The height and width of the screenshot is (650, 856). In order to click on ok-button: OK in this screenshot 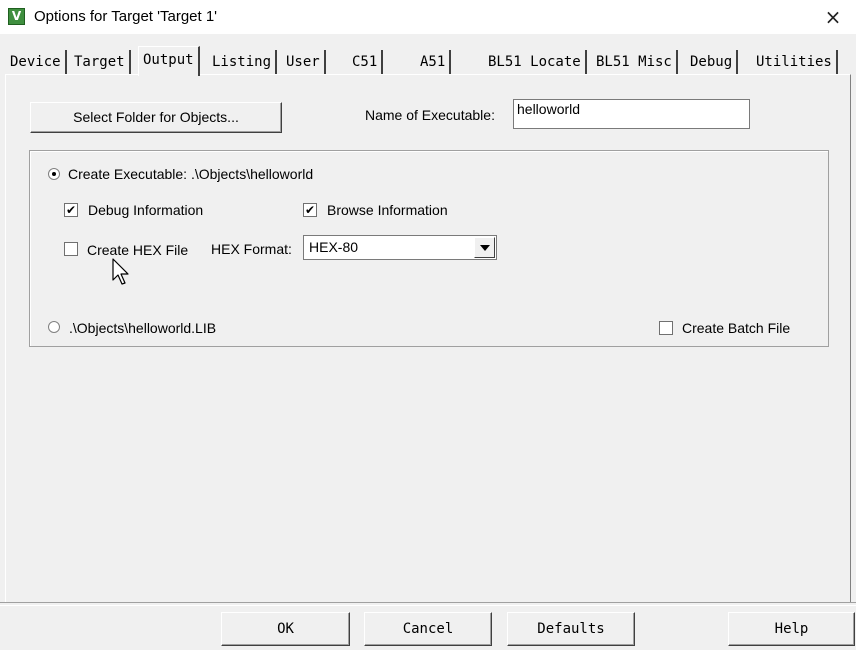, I will do `click(285, 629)`.